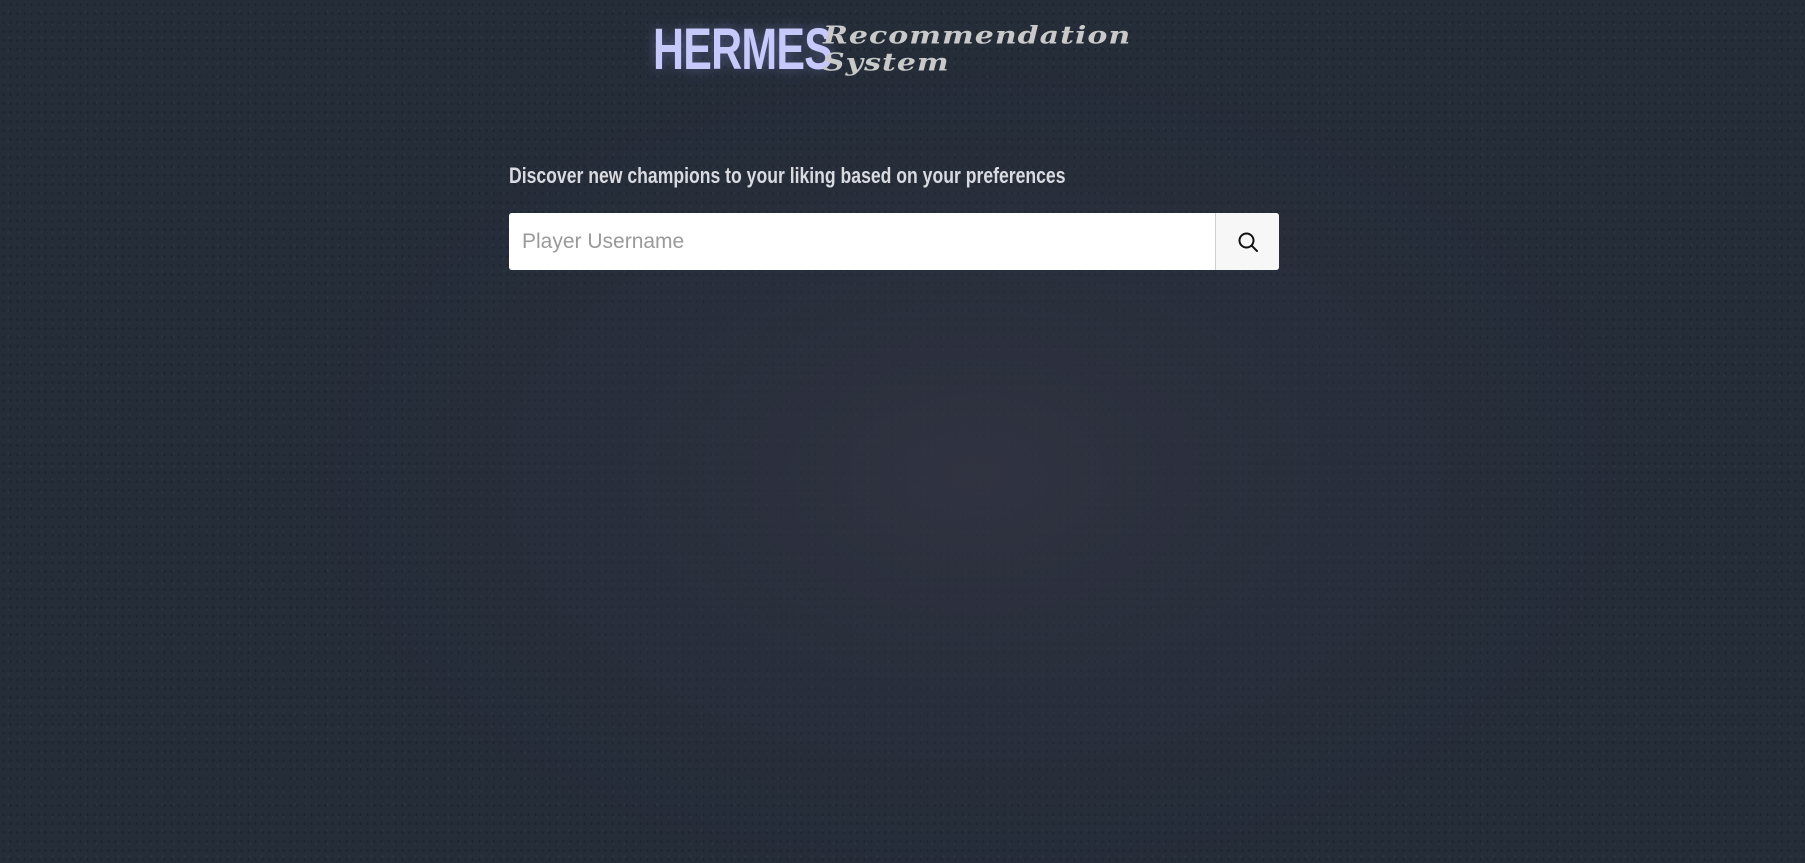 The width and height of the screenshot is (1805, 863). What do you see at coordinates (977, 36) in the screenshot?
I see `logo-subtitle-line1: Recommendation` at bounding box center [977, 36].